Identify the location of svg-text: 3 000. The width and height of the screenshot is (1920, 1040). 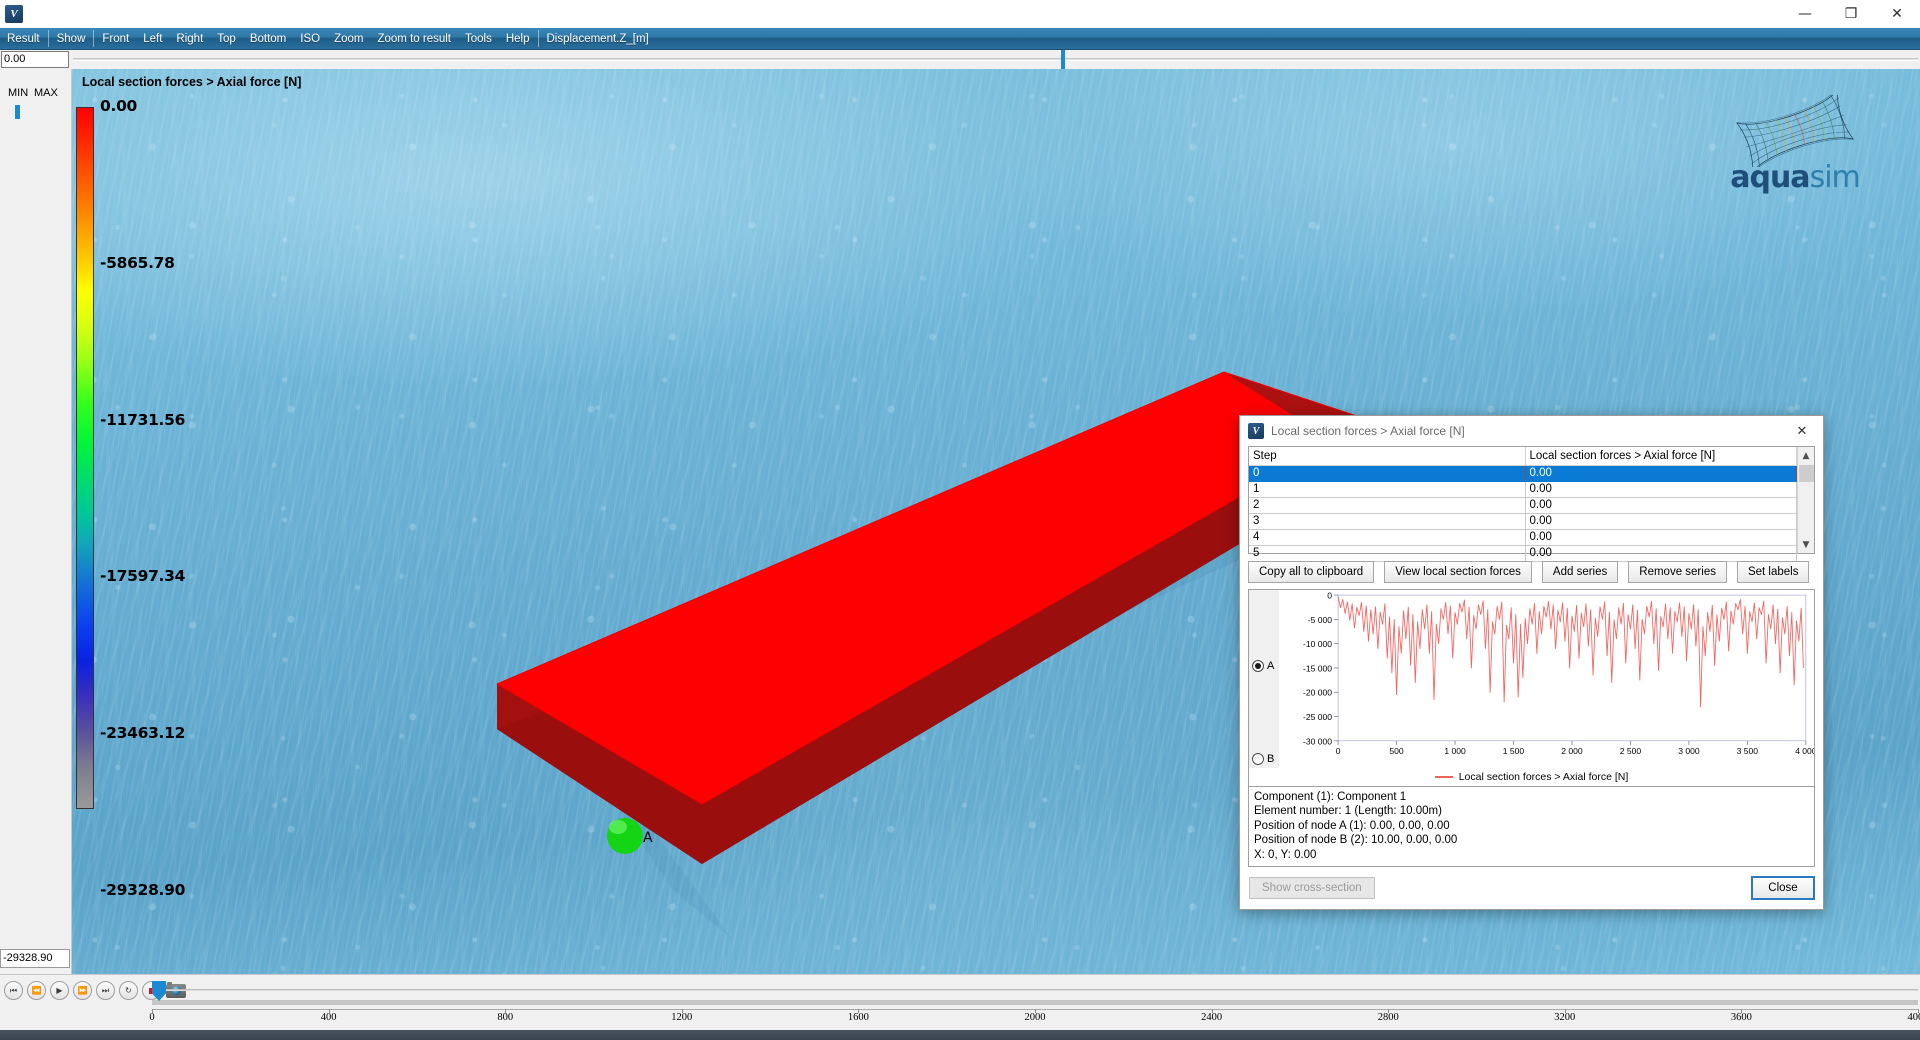
(1689, 751).